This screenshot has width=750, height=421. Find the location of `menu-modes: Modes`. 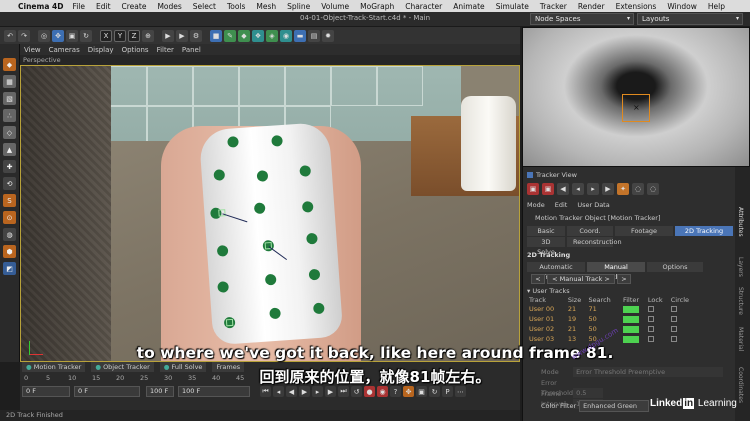

menu-modes: Modes is located at coordinates (169, 6).